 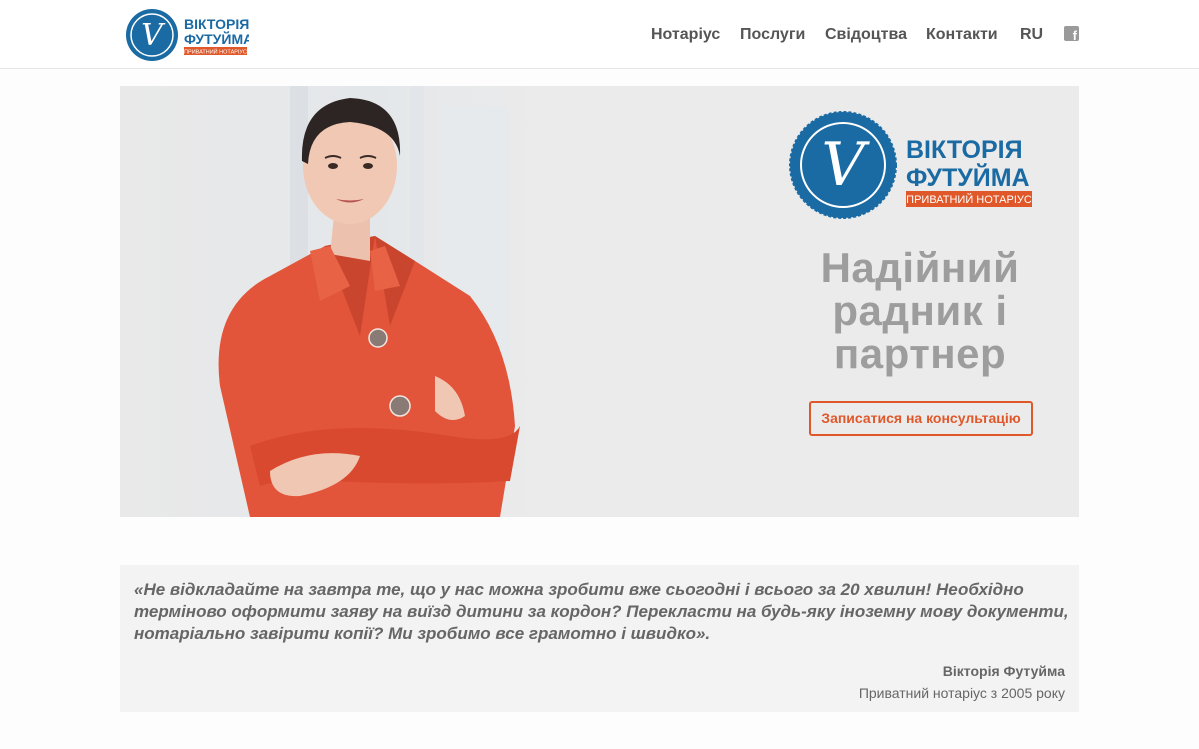 I want to click on nav-item-notary: Нотаріус, so click(x=685, y=35).